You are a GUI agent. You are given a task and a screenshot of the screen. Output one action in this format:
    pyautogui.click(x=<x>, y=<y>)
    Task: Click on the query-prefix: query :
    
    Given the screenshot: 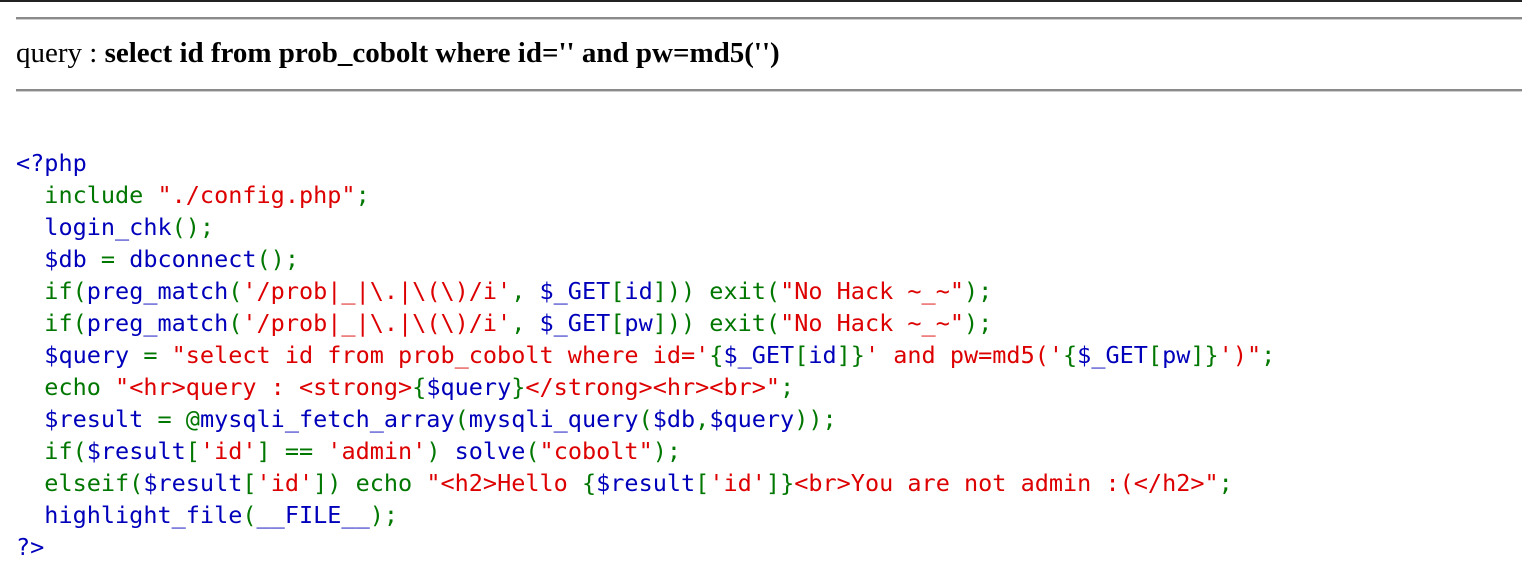 What is the action you would take?
    pyautogui.click(x=60, y=53)
    